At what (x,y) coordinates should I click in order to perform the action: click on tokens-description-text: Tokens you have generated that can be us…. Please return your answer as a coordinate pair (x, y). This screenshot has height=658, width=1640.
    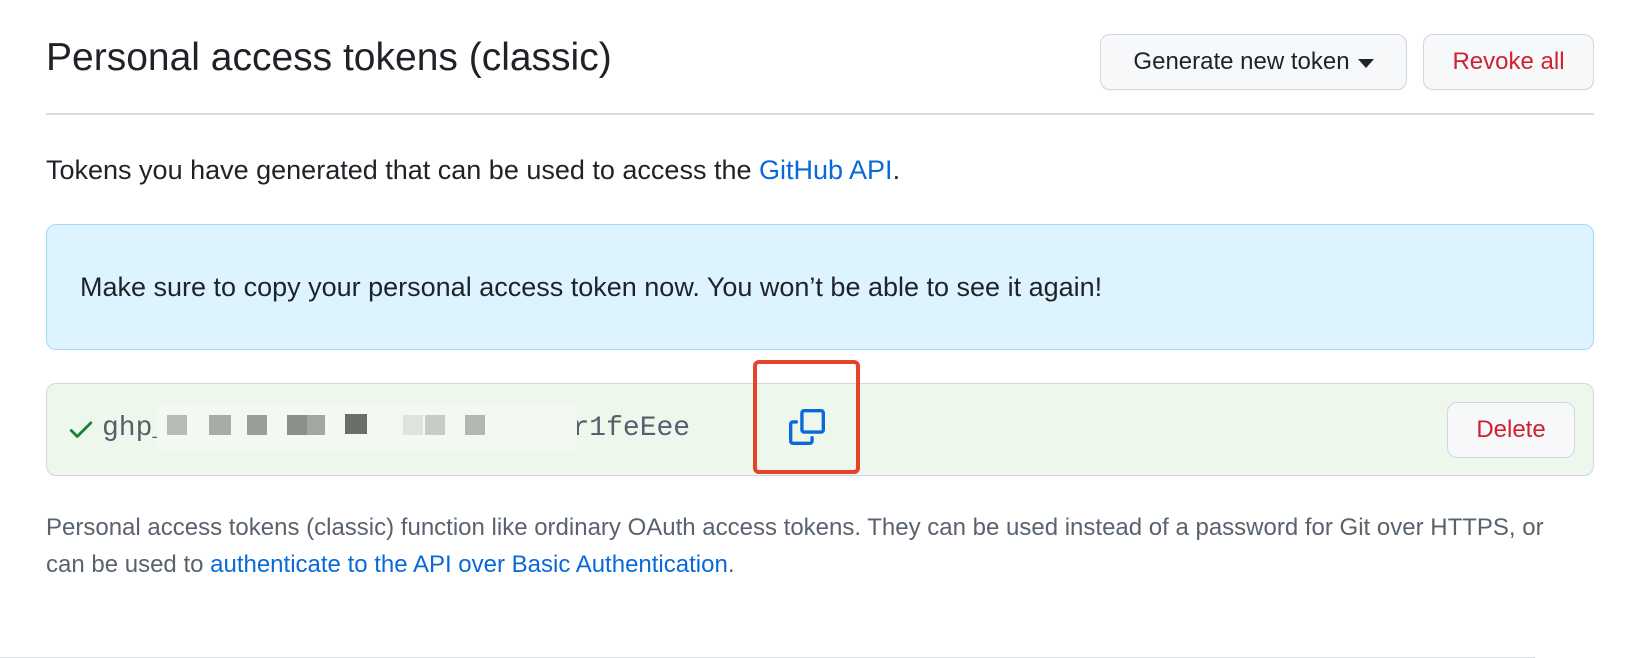
    Looking at the image, I should click on (402, 170).